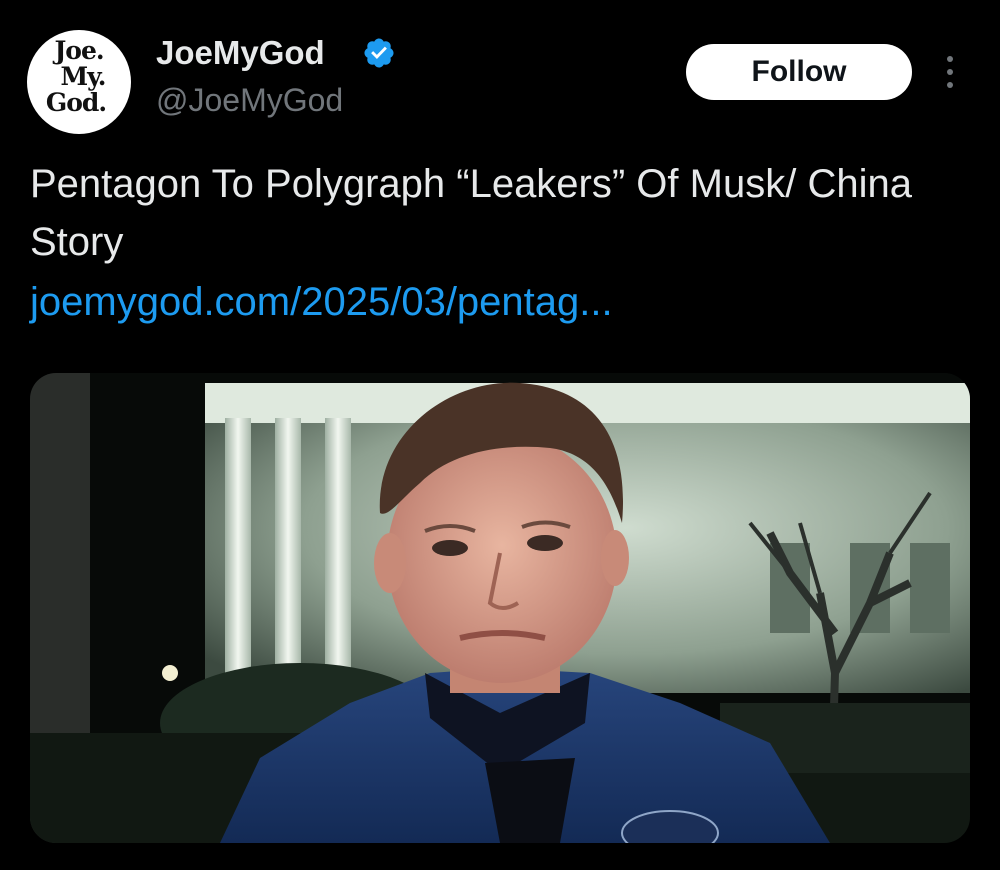  Describe the element at coordinates (79, 50) in the screenshot. I see `avatar-logo-line-1: Joe.` at that location.